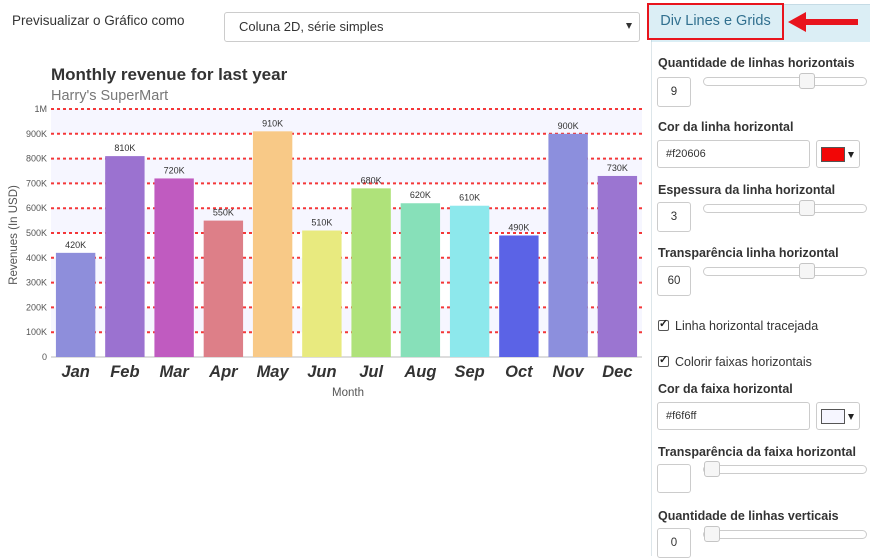 The image size is (870, 558). What do you see at coordinates (311, 26) in the screenshot?
I see `chart-type-select-value: Coluna 2D, série simples` at bounding box center [311, 26].